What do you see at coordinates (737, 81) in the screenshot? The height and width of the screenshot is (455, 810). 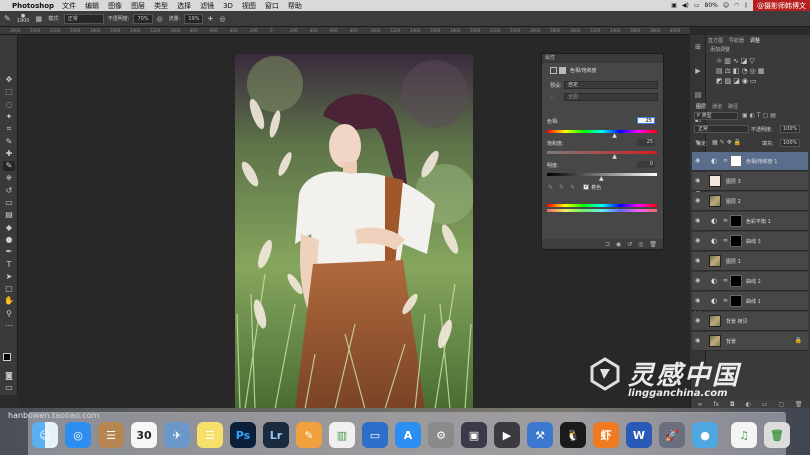 I see `threshold-icon: ◪` at bounding box center [737, 81].